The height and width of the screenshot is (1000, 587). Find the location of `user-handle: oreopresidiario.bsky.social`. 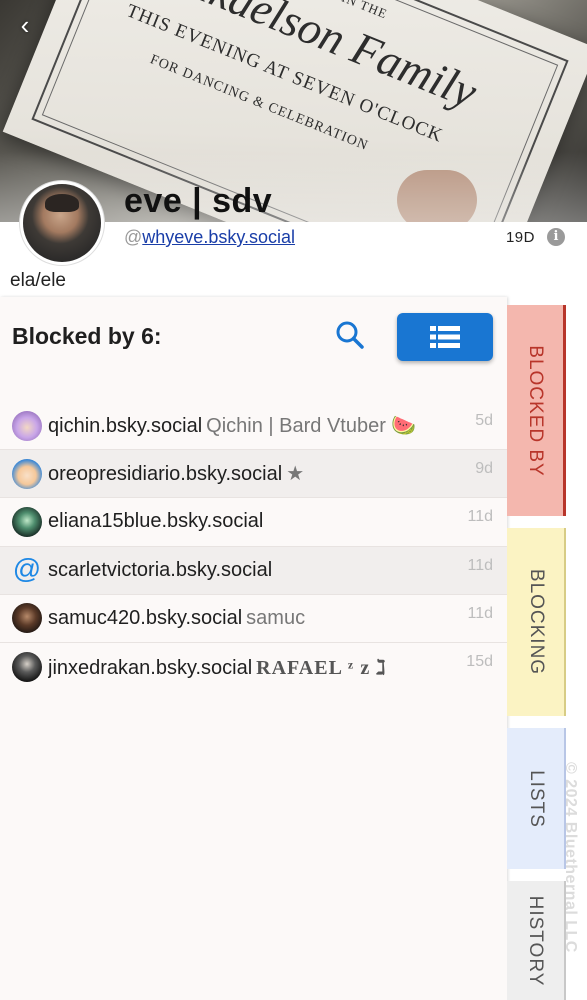

user-handle: oreopresidiario.bsky.social is located at coordinates (165, 474).